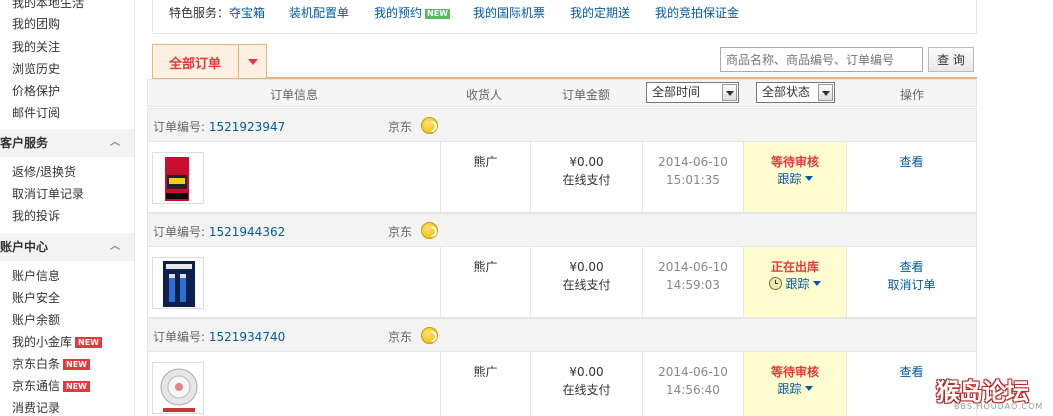 The width and height of the screenshot is (1053, 416). What do you see at coordinates (36, 215) in the screenshot?
I see `sidebar-item-complaints: 我的投诉` at bounding box center [36, 215].